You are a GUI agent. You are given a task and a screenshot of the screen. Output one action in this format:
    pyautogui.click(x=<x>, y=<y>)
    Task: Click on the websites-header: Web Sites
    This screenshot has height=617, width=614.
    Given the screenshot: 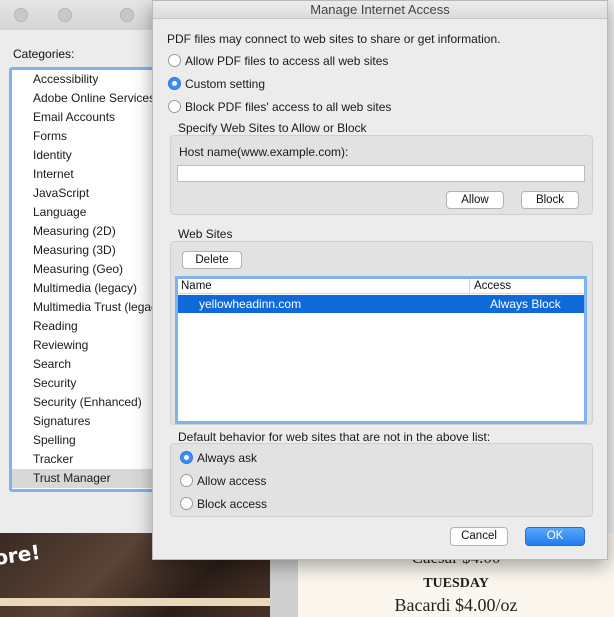 What is the action you would take?
    pyautogui.click(x=205, y=234)
    